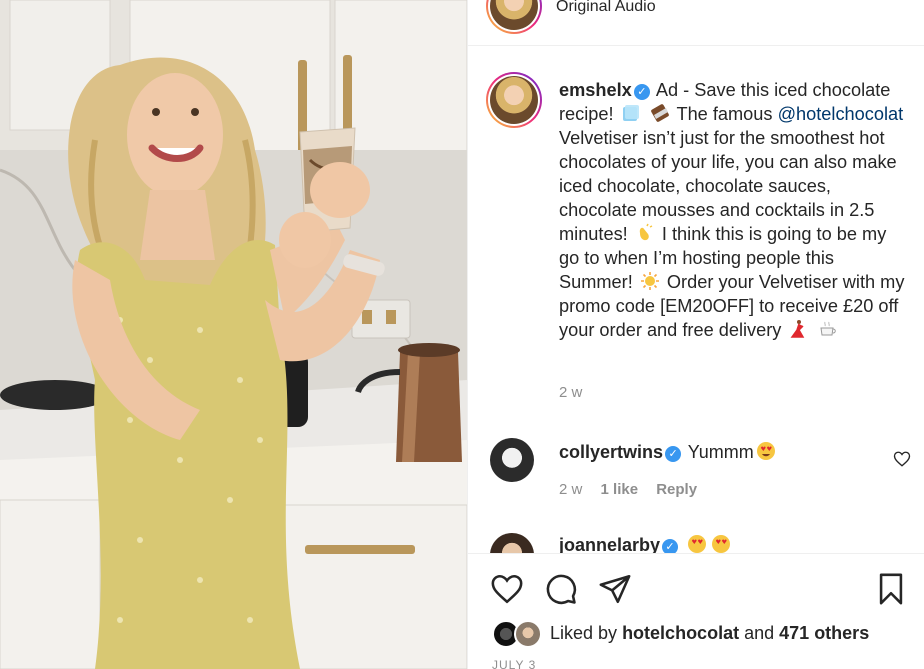 Image resolution: width=924 pixels, height=669 pixels. Describe the element at coordinates (630, 113) in the screenshot. I see `ice-cube-icon` at that location.